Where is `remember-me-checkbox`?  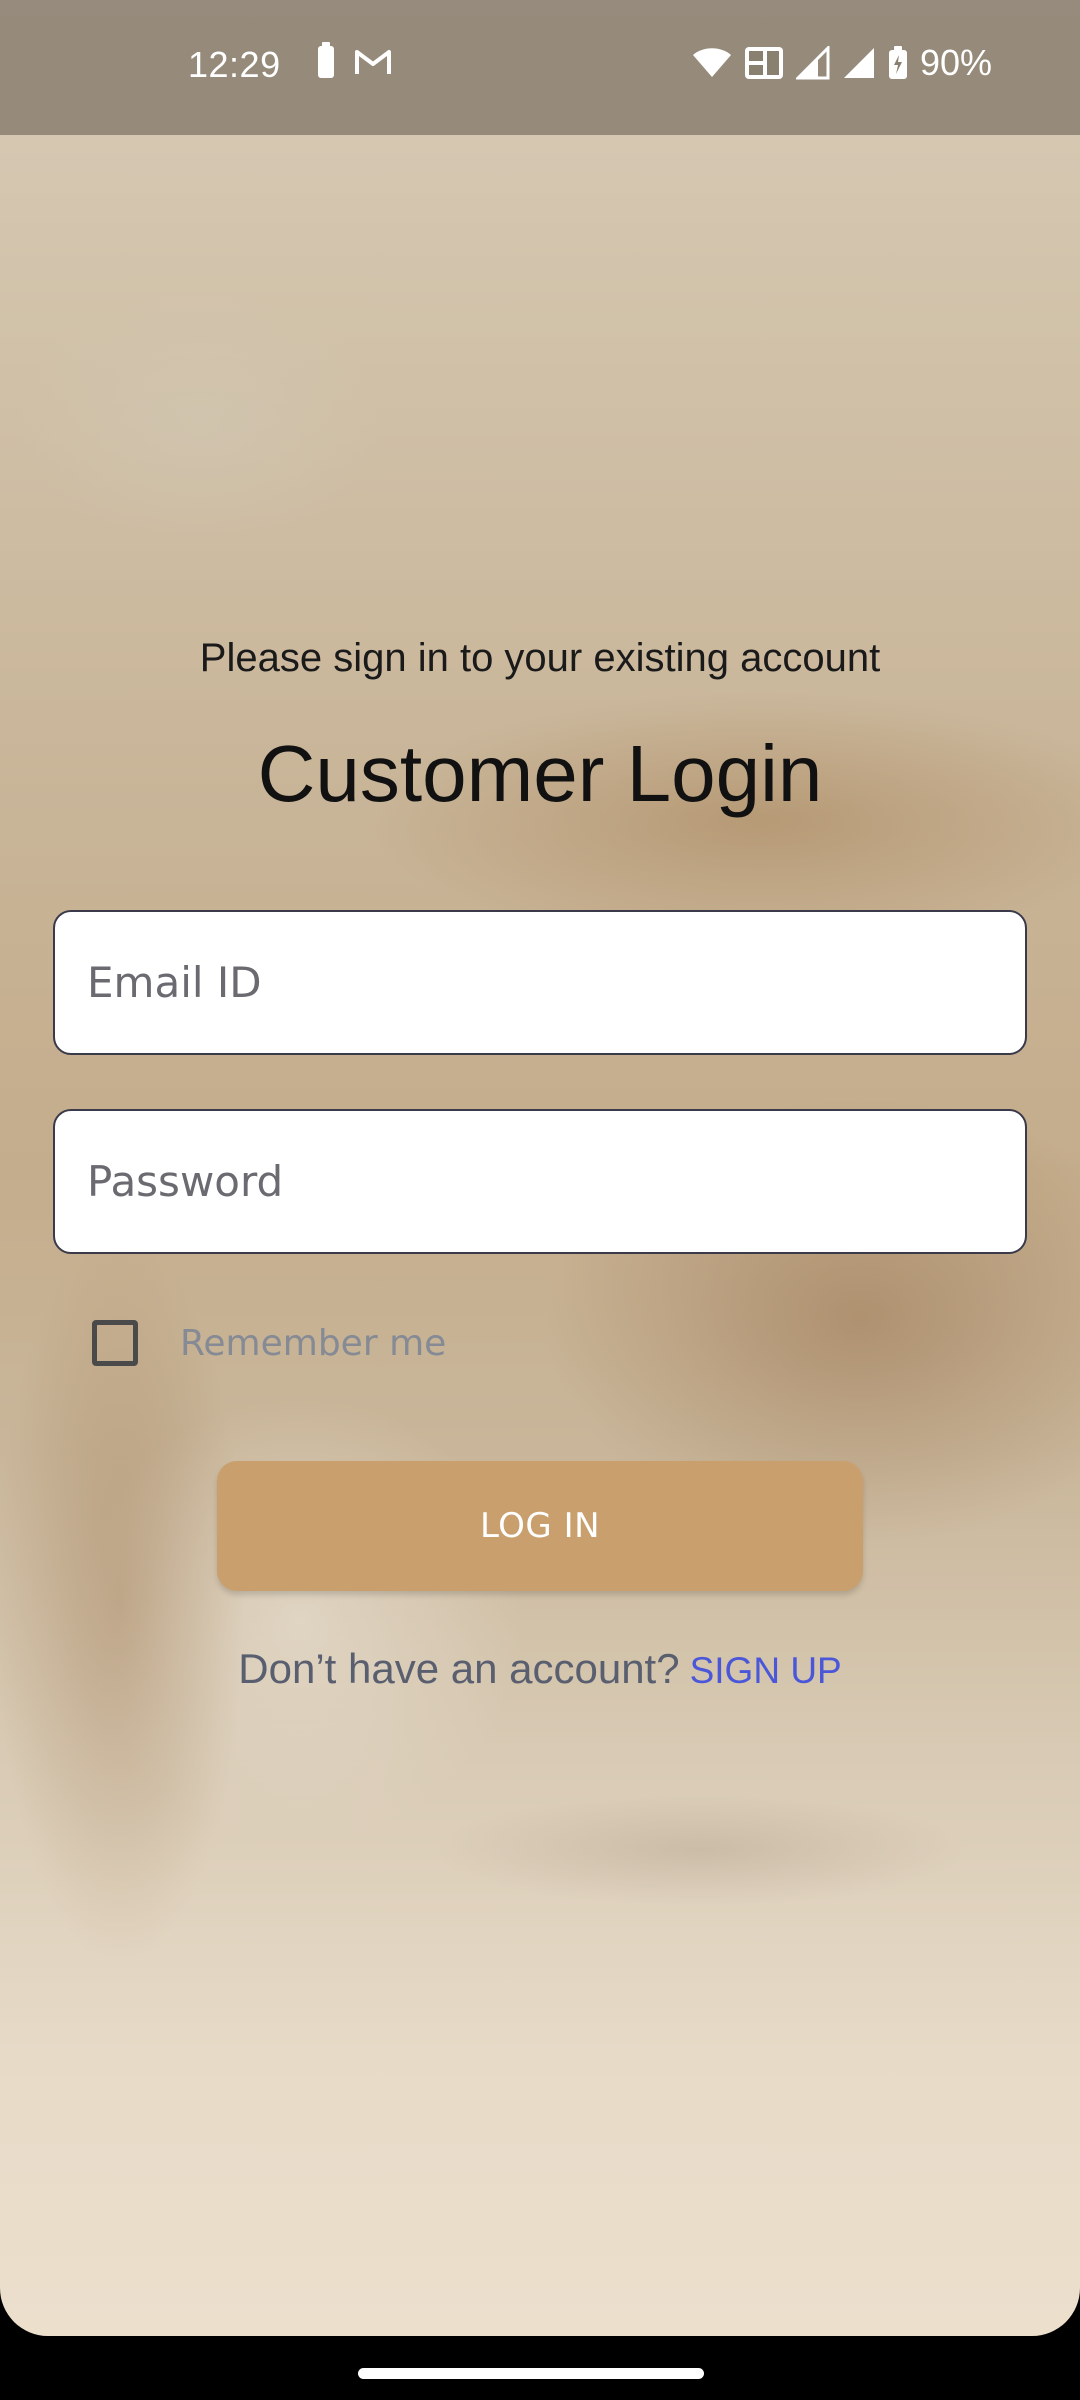
remember-me-checkbox is located at coordinates (115, 1343).